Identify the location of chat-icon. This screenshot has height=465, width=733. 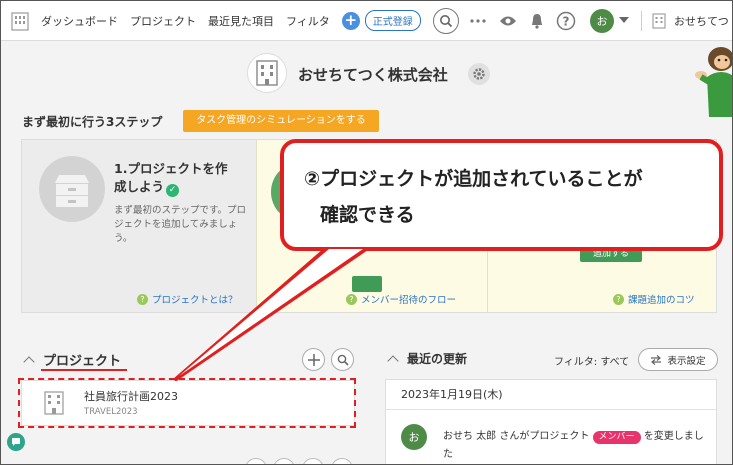
(16, 442).